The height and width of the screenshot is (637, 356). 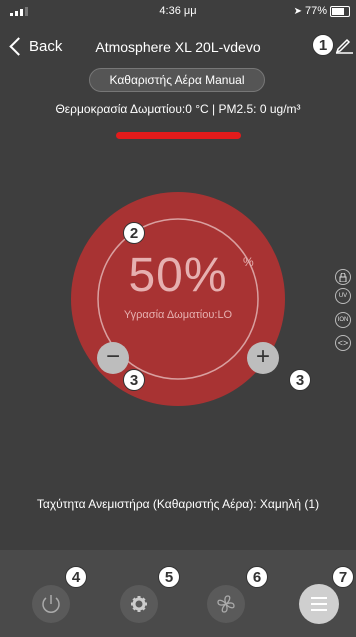 I want to click on callout-badge-7: 7, so click(x=343, y=577).